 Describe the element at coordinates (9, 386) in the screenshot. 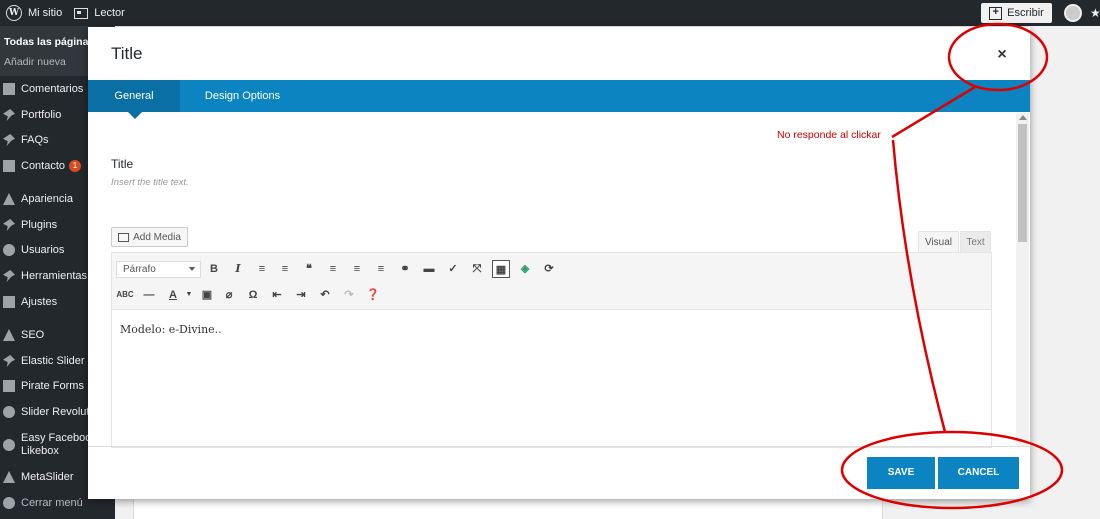

I see `form-icon` at that location.